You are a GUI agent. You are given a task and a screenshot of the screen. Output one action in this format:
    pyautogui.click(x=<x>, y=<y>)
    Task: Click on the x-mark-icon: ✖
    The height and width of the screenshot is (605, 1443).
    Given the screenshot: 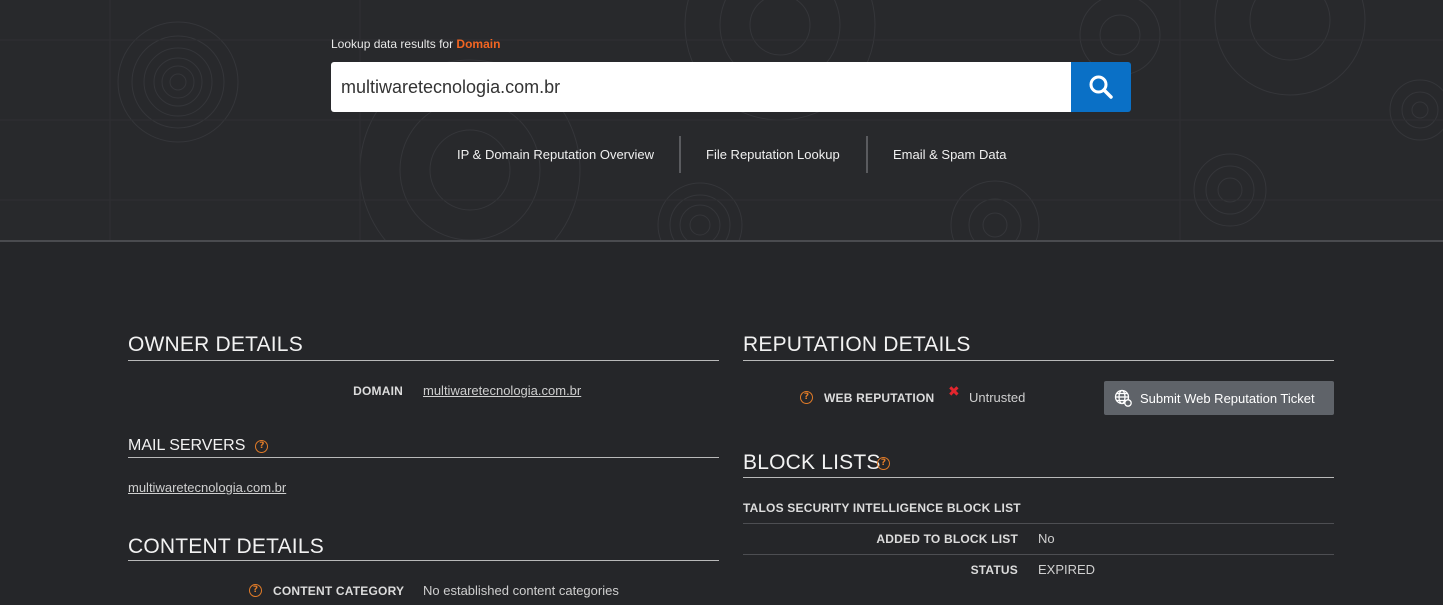 What is the action you would take?
    pyautogui.click(x=954, y=392)
    